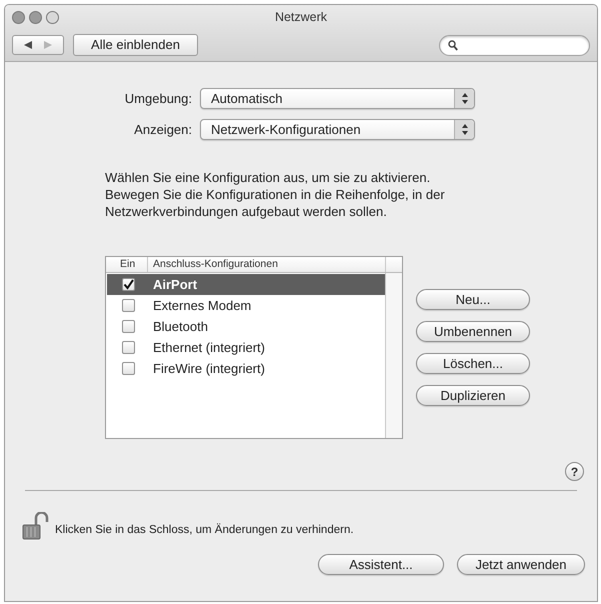 This screenshot has height=604, width=601. I want to click on search-field, so click(514, 45).